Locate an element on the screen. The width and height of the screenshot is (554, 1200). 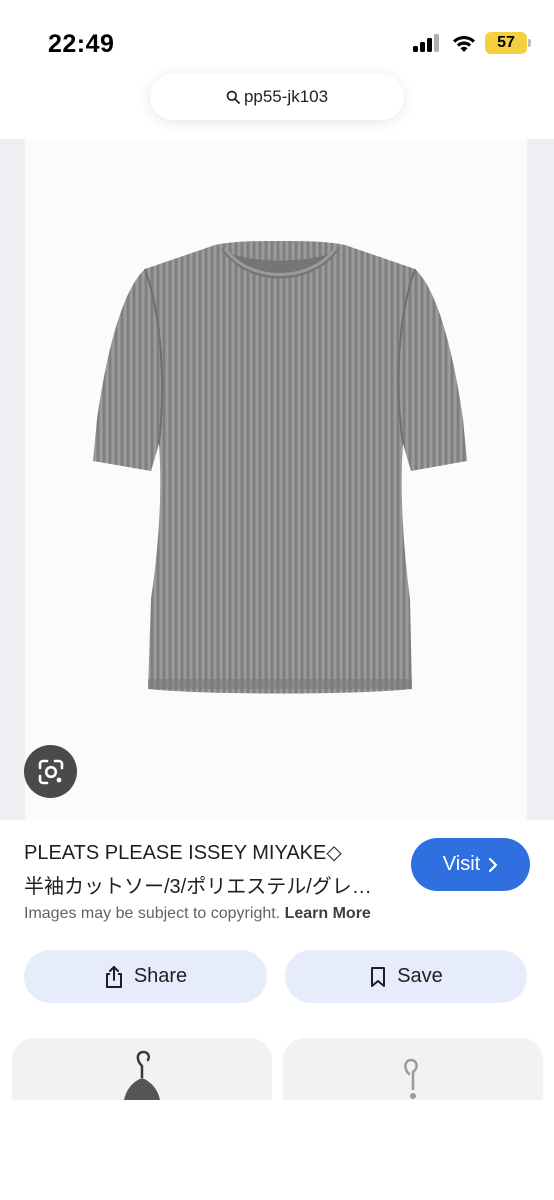
share-label: Share is located at coordinates (160, 976).